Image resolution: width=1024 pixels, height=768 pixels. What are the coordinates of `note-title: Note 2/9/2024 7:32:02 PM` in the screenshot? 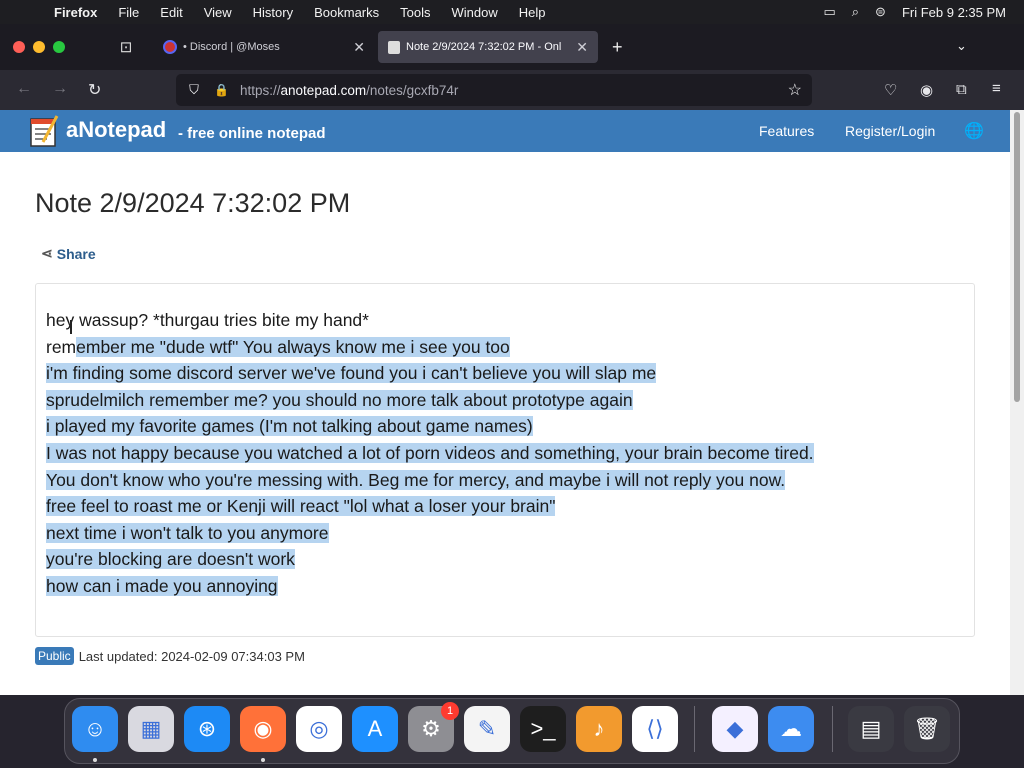 It's located at (193, 203).